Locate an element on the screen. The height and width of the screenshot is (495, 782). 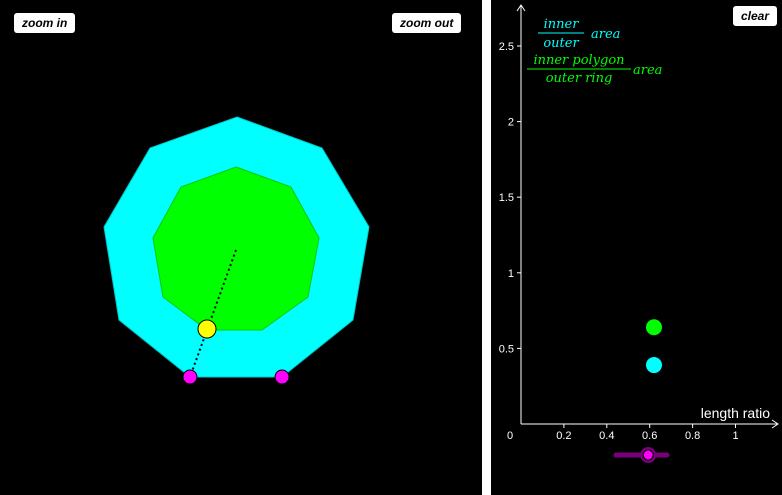
zoom-in-button: zoom in is located at coordinates (45, 23).